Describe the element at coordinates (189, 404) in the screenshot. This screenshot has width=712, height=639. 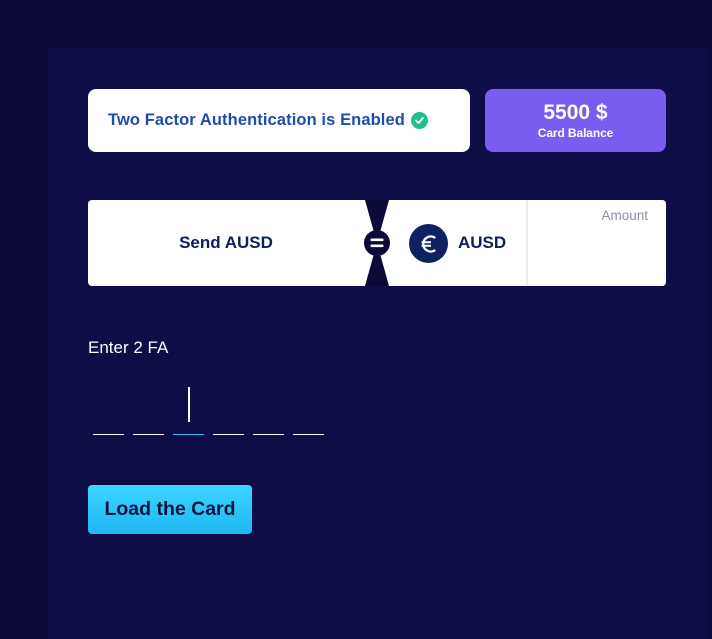
I see `text-caret` at that location.